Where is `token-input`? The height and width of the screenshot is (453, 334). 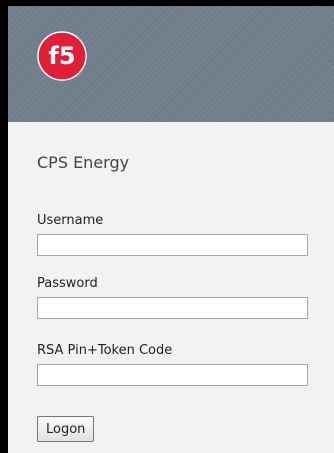
token-input is located at coordinates (172, 375).